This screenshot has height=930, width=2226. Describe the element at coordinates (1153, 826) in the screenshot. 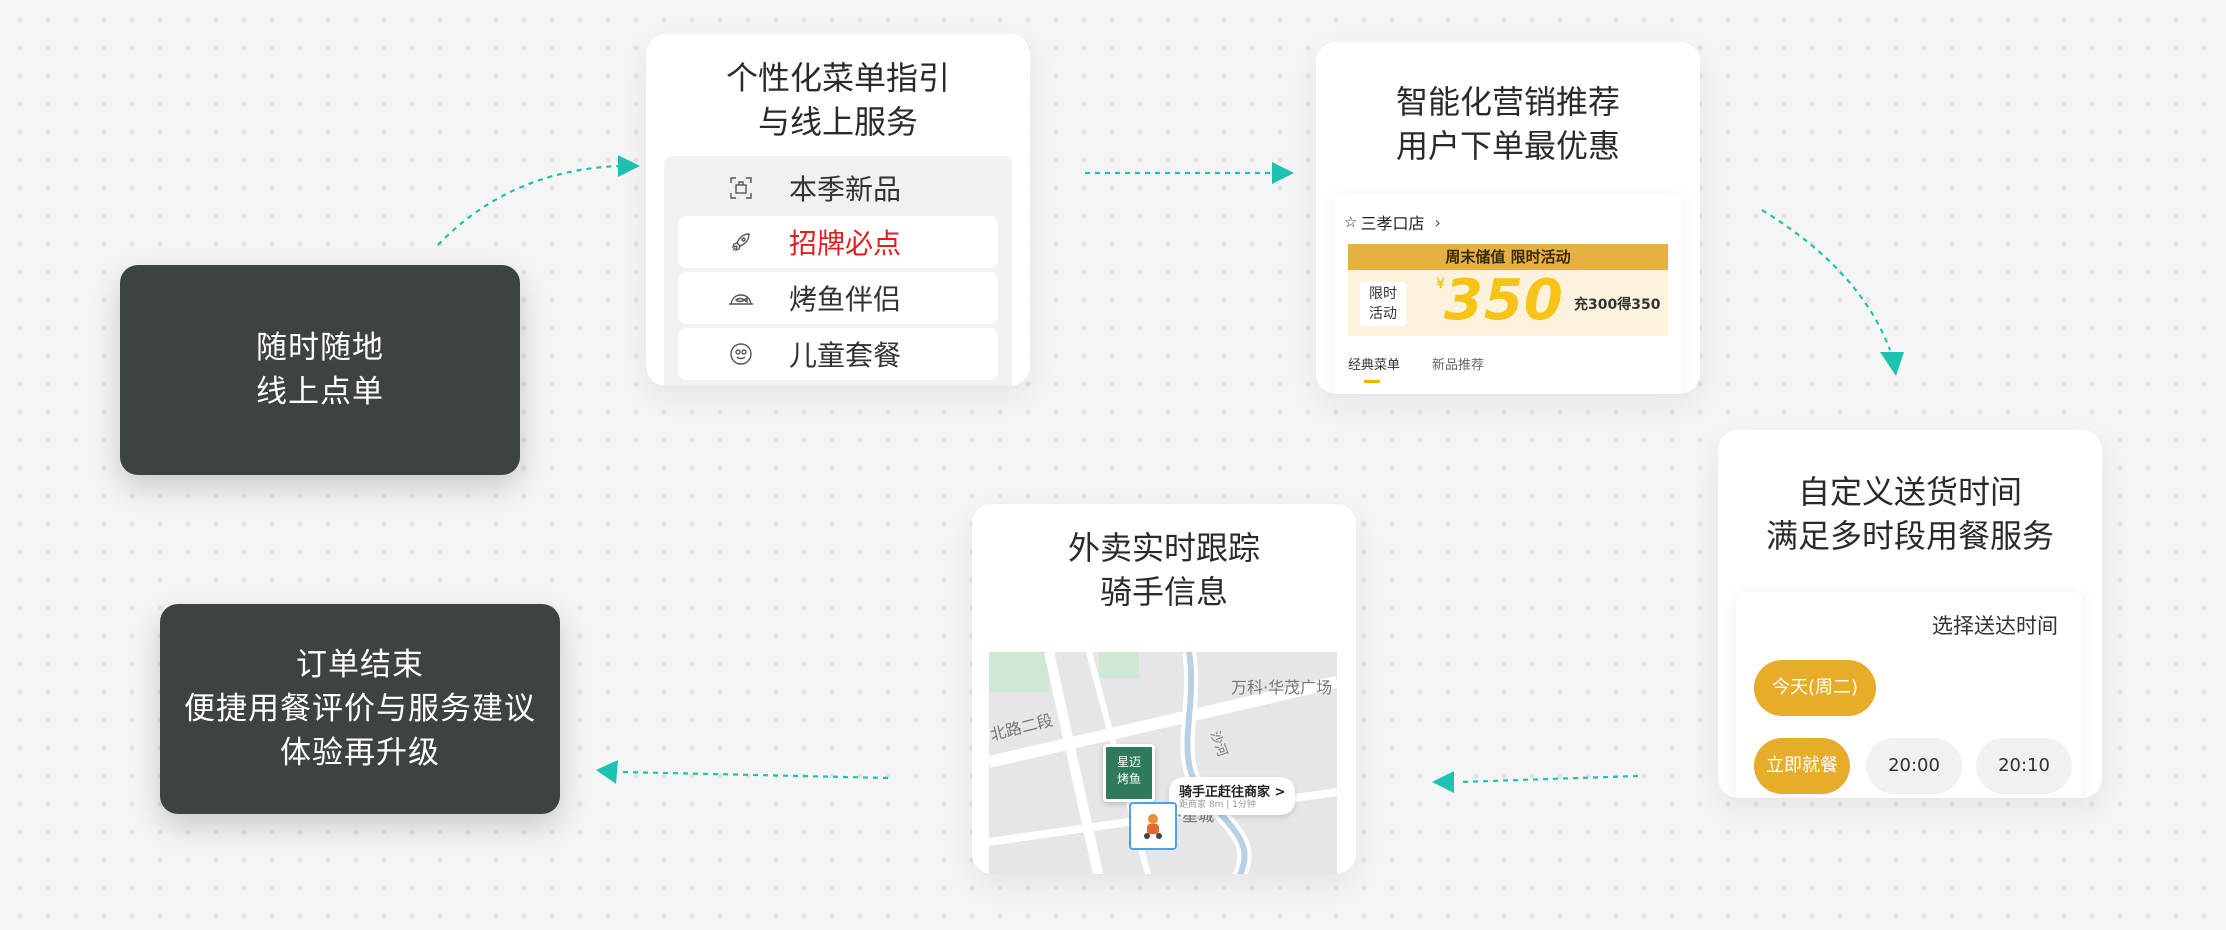

I see `rider-avatar-icon` at that location.